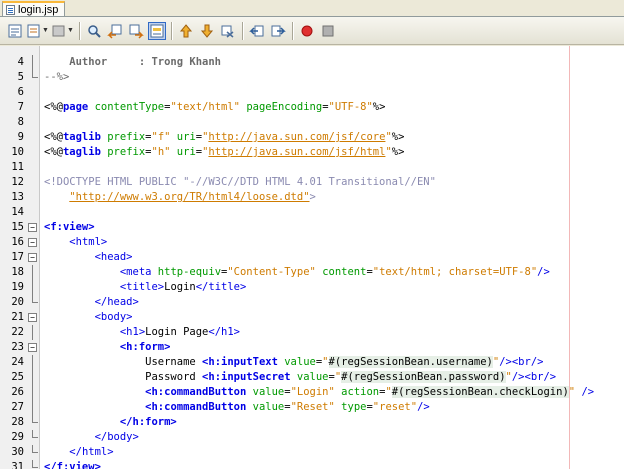  Describe the element at coordinates (17, 332) in the screenshot. I see `line-number: 22` at that location.